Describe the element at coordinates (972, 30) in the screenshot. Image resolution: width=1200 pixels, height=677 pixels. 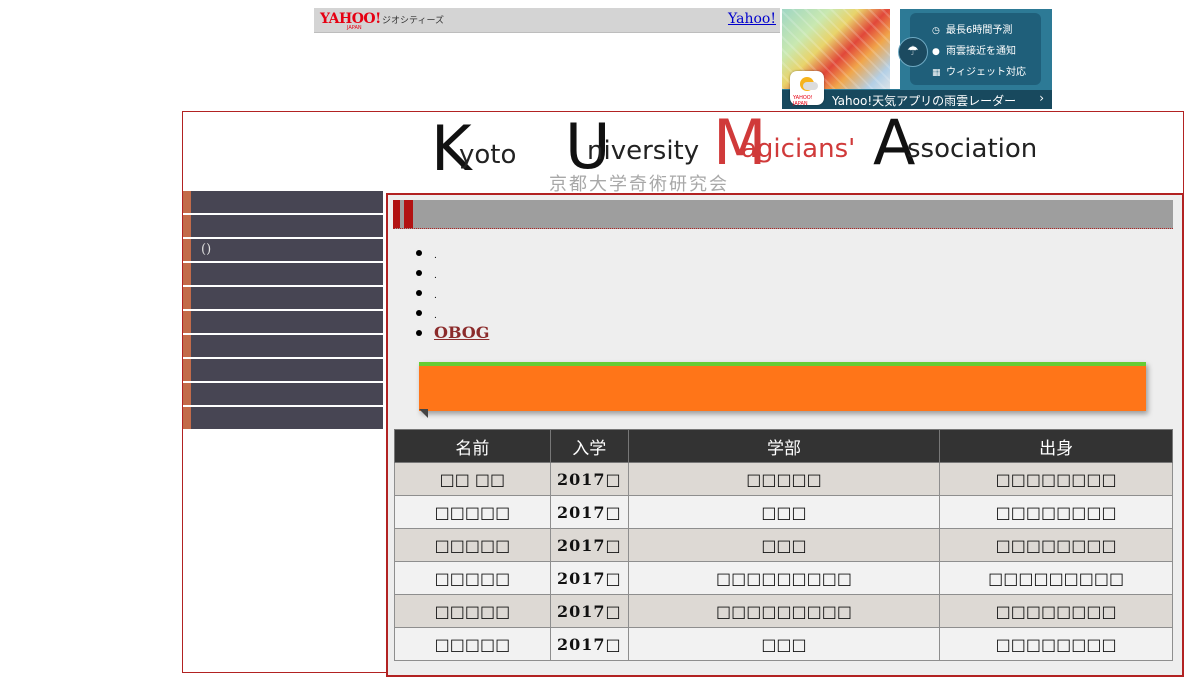
I see `ad-feature-forecast: ◷ 最長6時間予測` at that location.